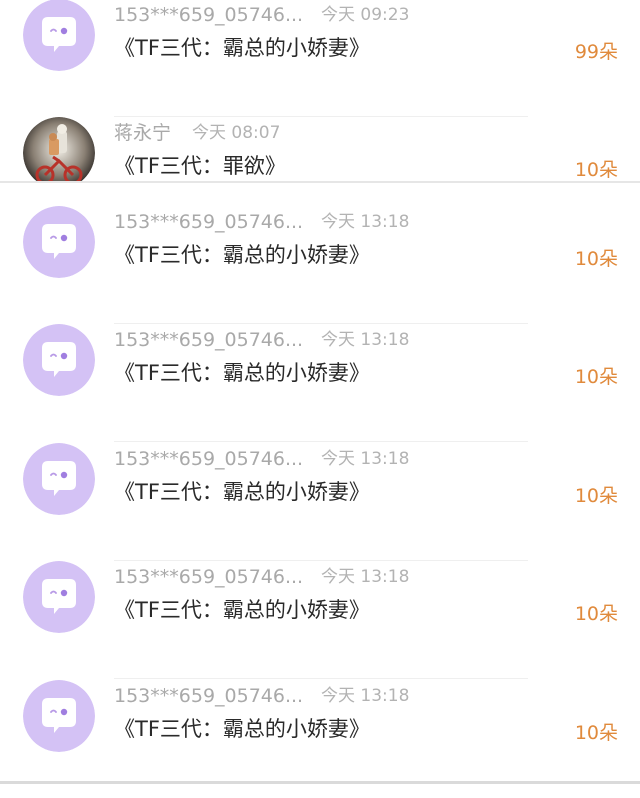 The height and width of the screenshot is (798, 640). I want to click on message-time: 今天 09:23, so click(365, 15).